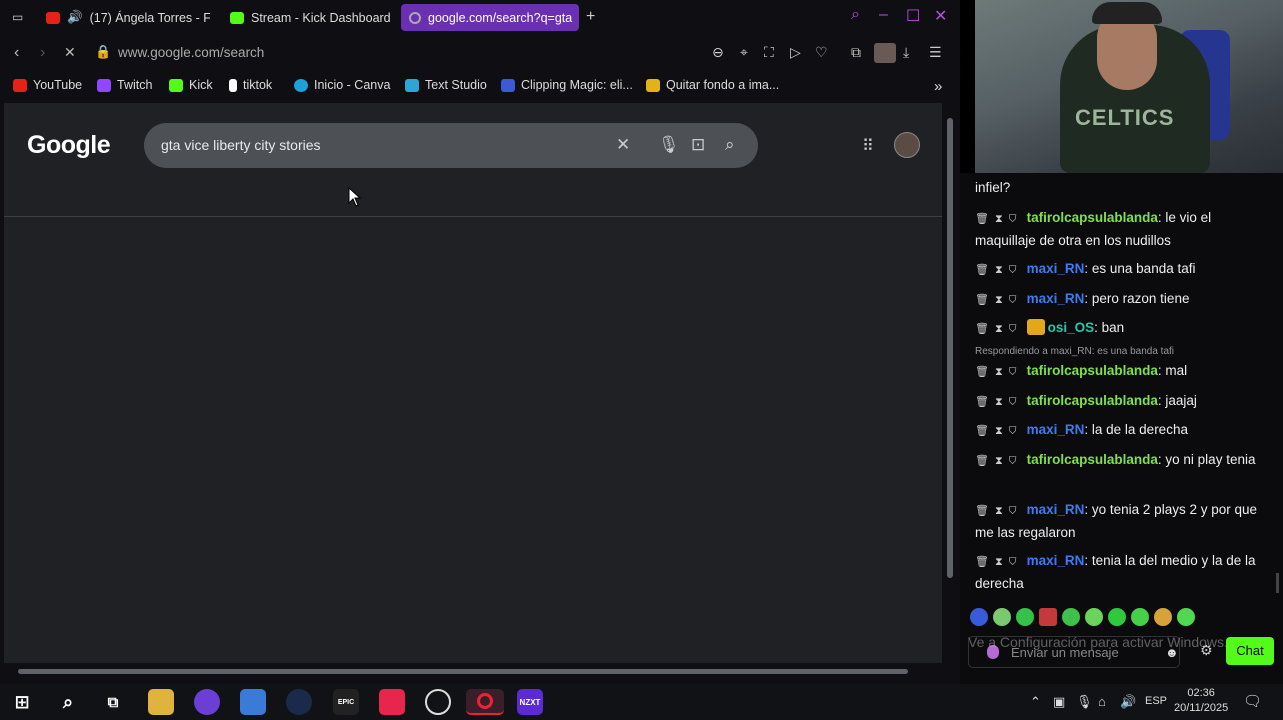  I want to click on network-icon: ⌂, so click(1102, 701).